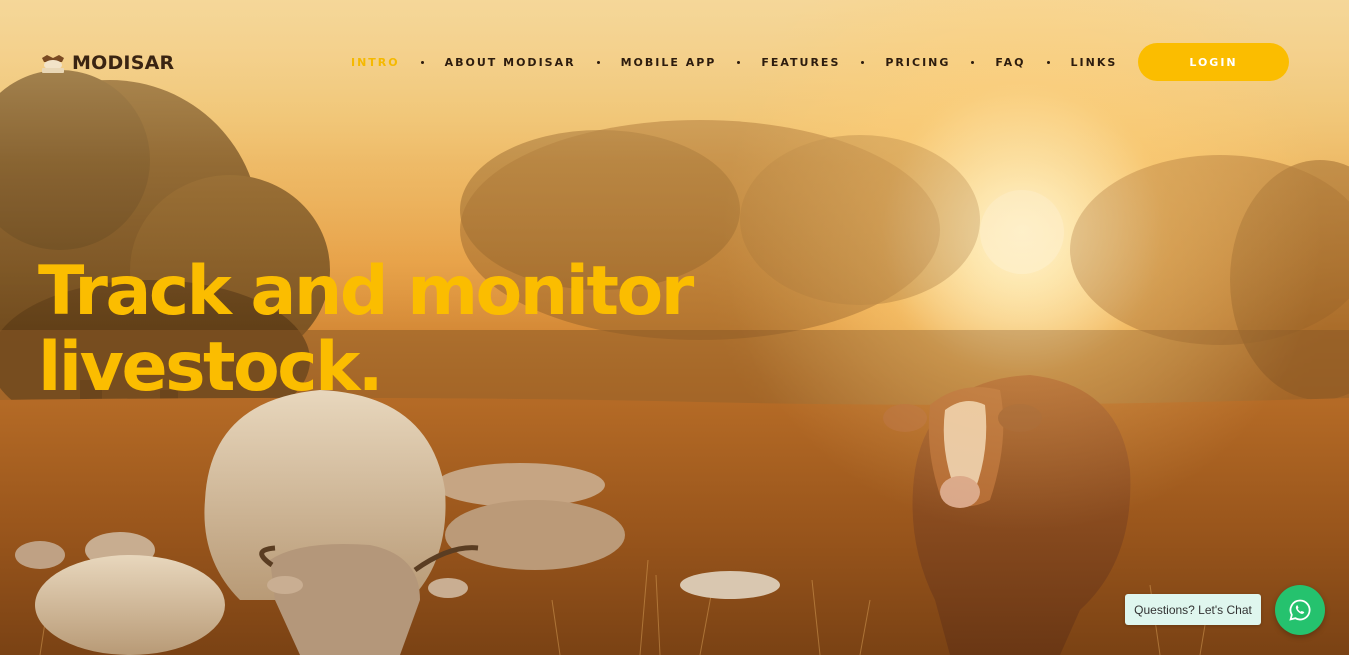 The height and width of the screenshot is (655, 1349). I want to click on nav-item-intro: INTRO, so click(375, 62).